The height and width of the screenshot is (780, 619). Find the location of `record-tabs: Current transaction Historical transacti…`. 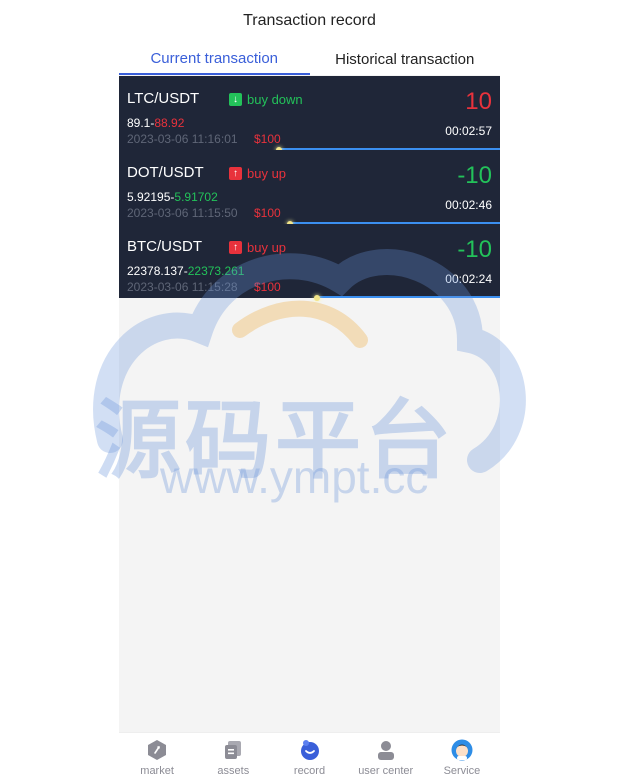

record-tabs: Current transaction Historical transacti… is located at coordinates (309, 58).